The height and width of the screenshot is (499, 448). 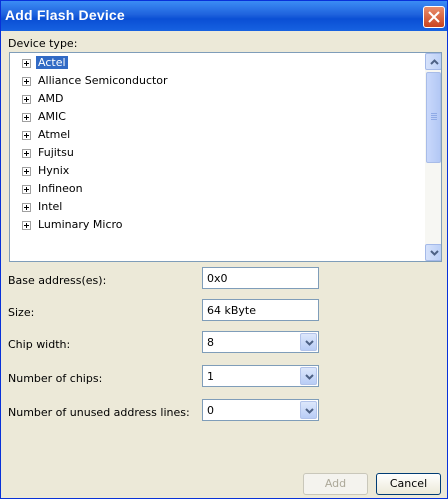 I want to click on close-button, so click(x=434, y=17).